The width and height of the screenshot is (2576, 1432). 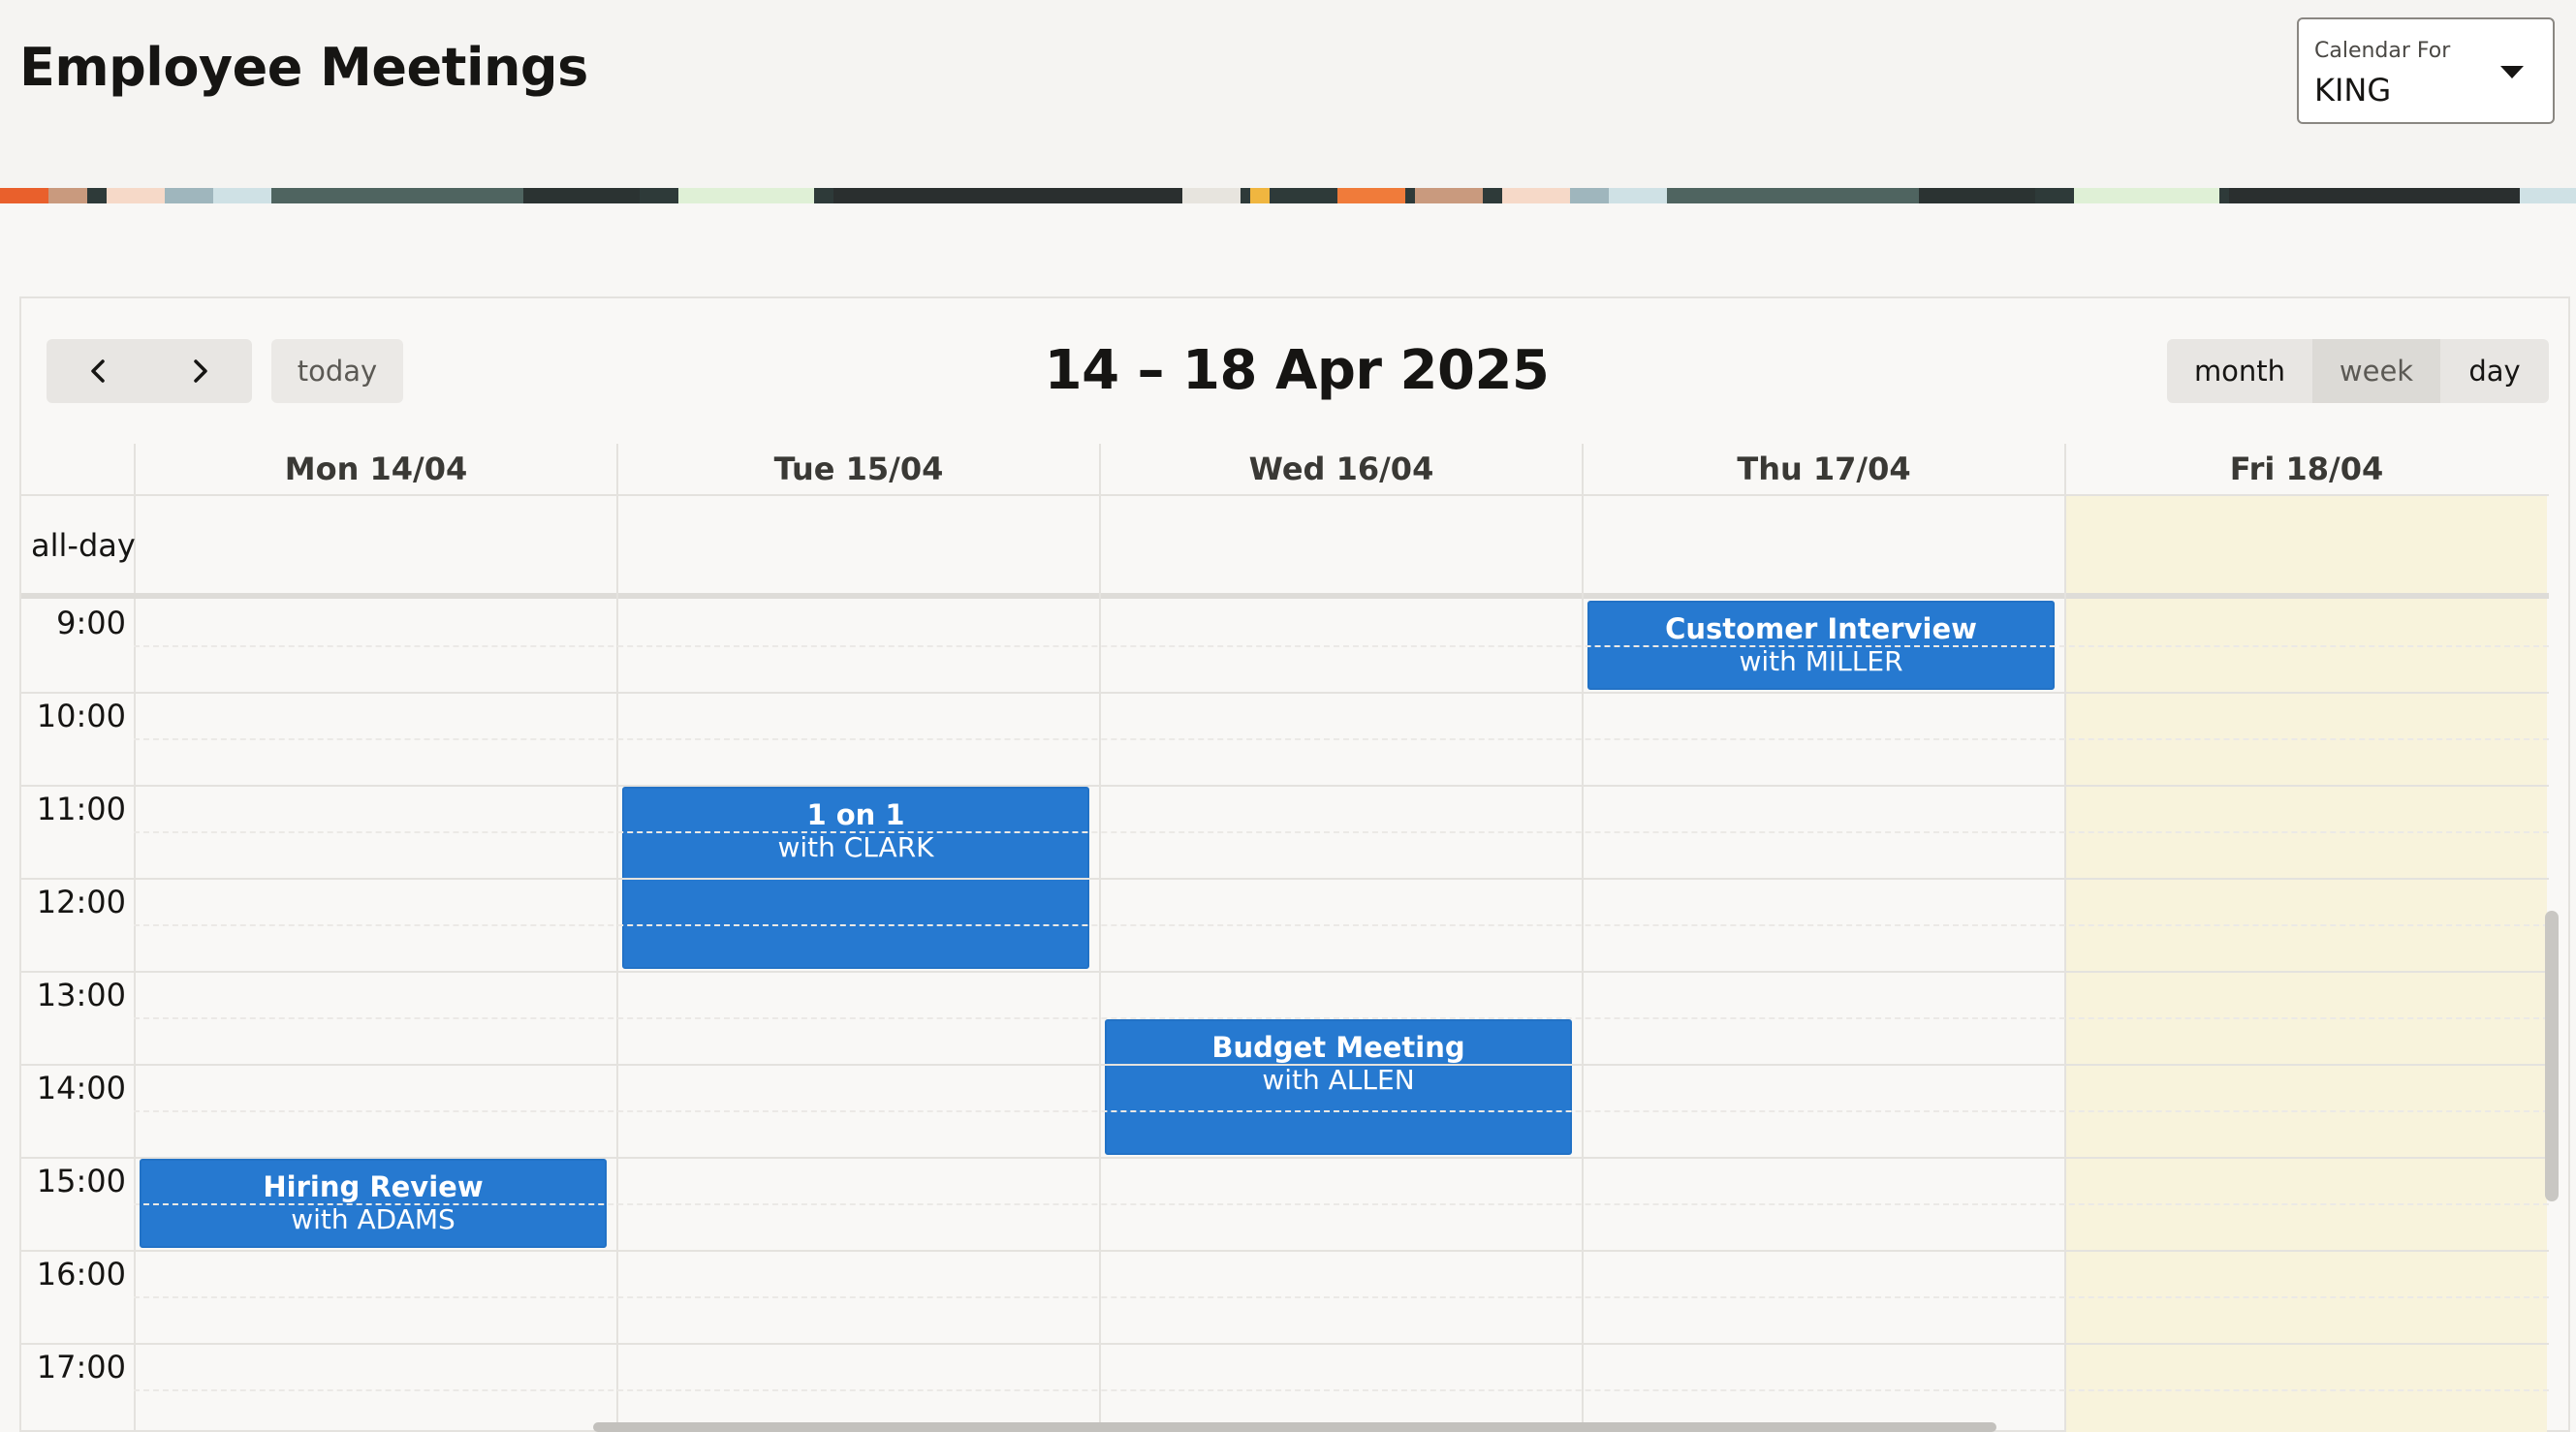 I want to click on calendar-for-label: Calendar For, so click(x=2382, y=51).